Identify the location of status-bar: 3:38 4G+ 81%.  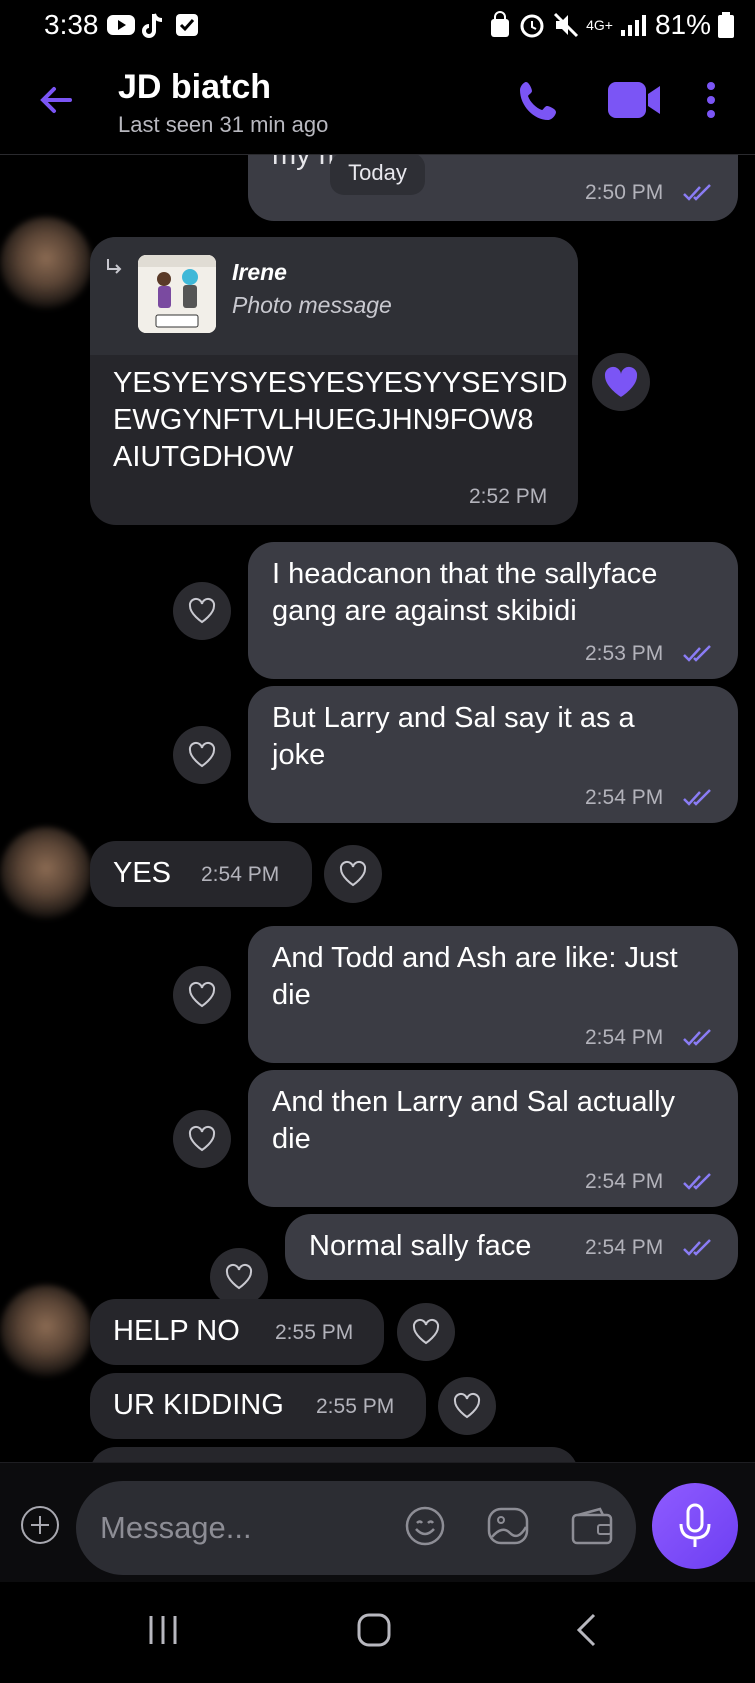
(377, 26).